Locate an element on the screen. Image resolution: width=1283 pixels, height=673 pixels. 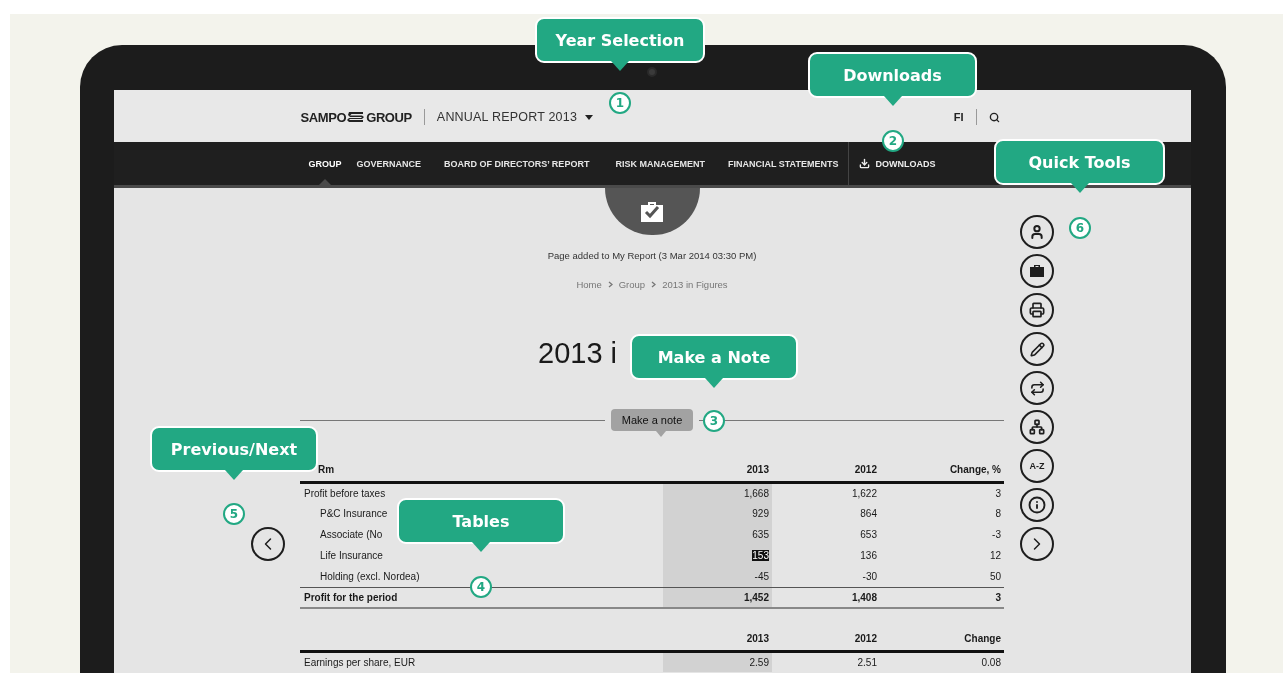
callout: Downloads is located at coordinates (892, 75).